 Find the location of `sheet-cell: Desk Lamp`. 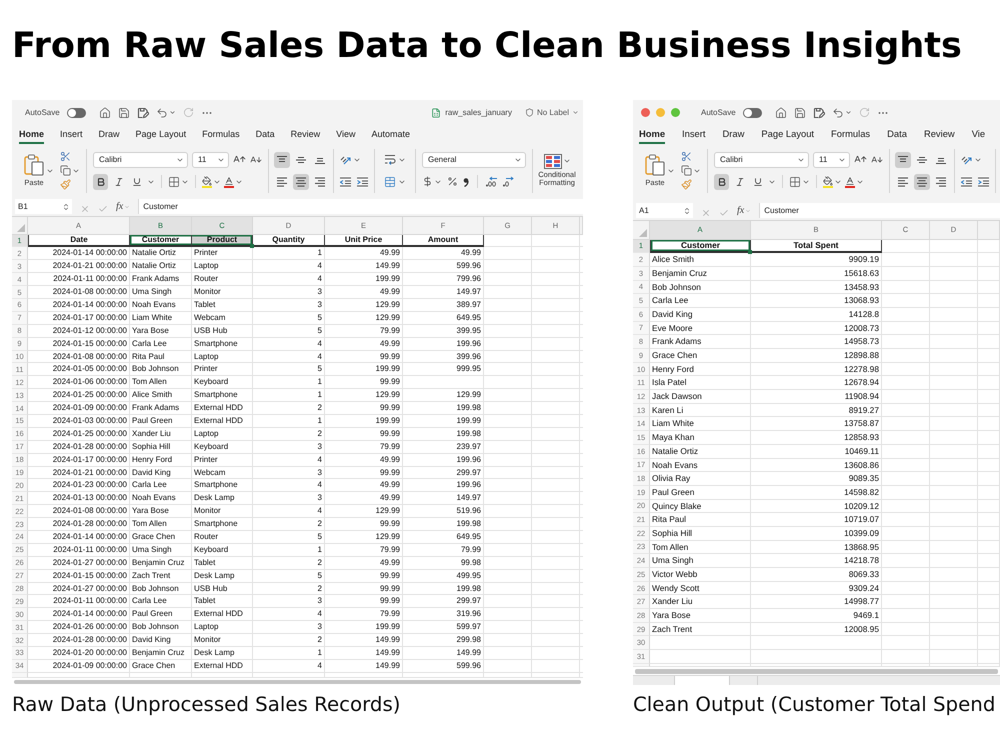

sheet-cell: Desk Lamp is located at coordinates (222, 499).